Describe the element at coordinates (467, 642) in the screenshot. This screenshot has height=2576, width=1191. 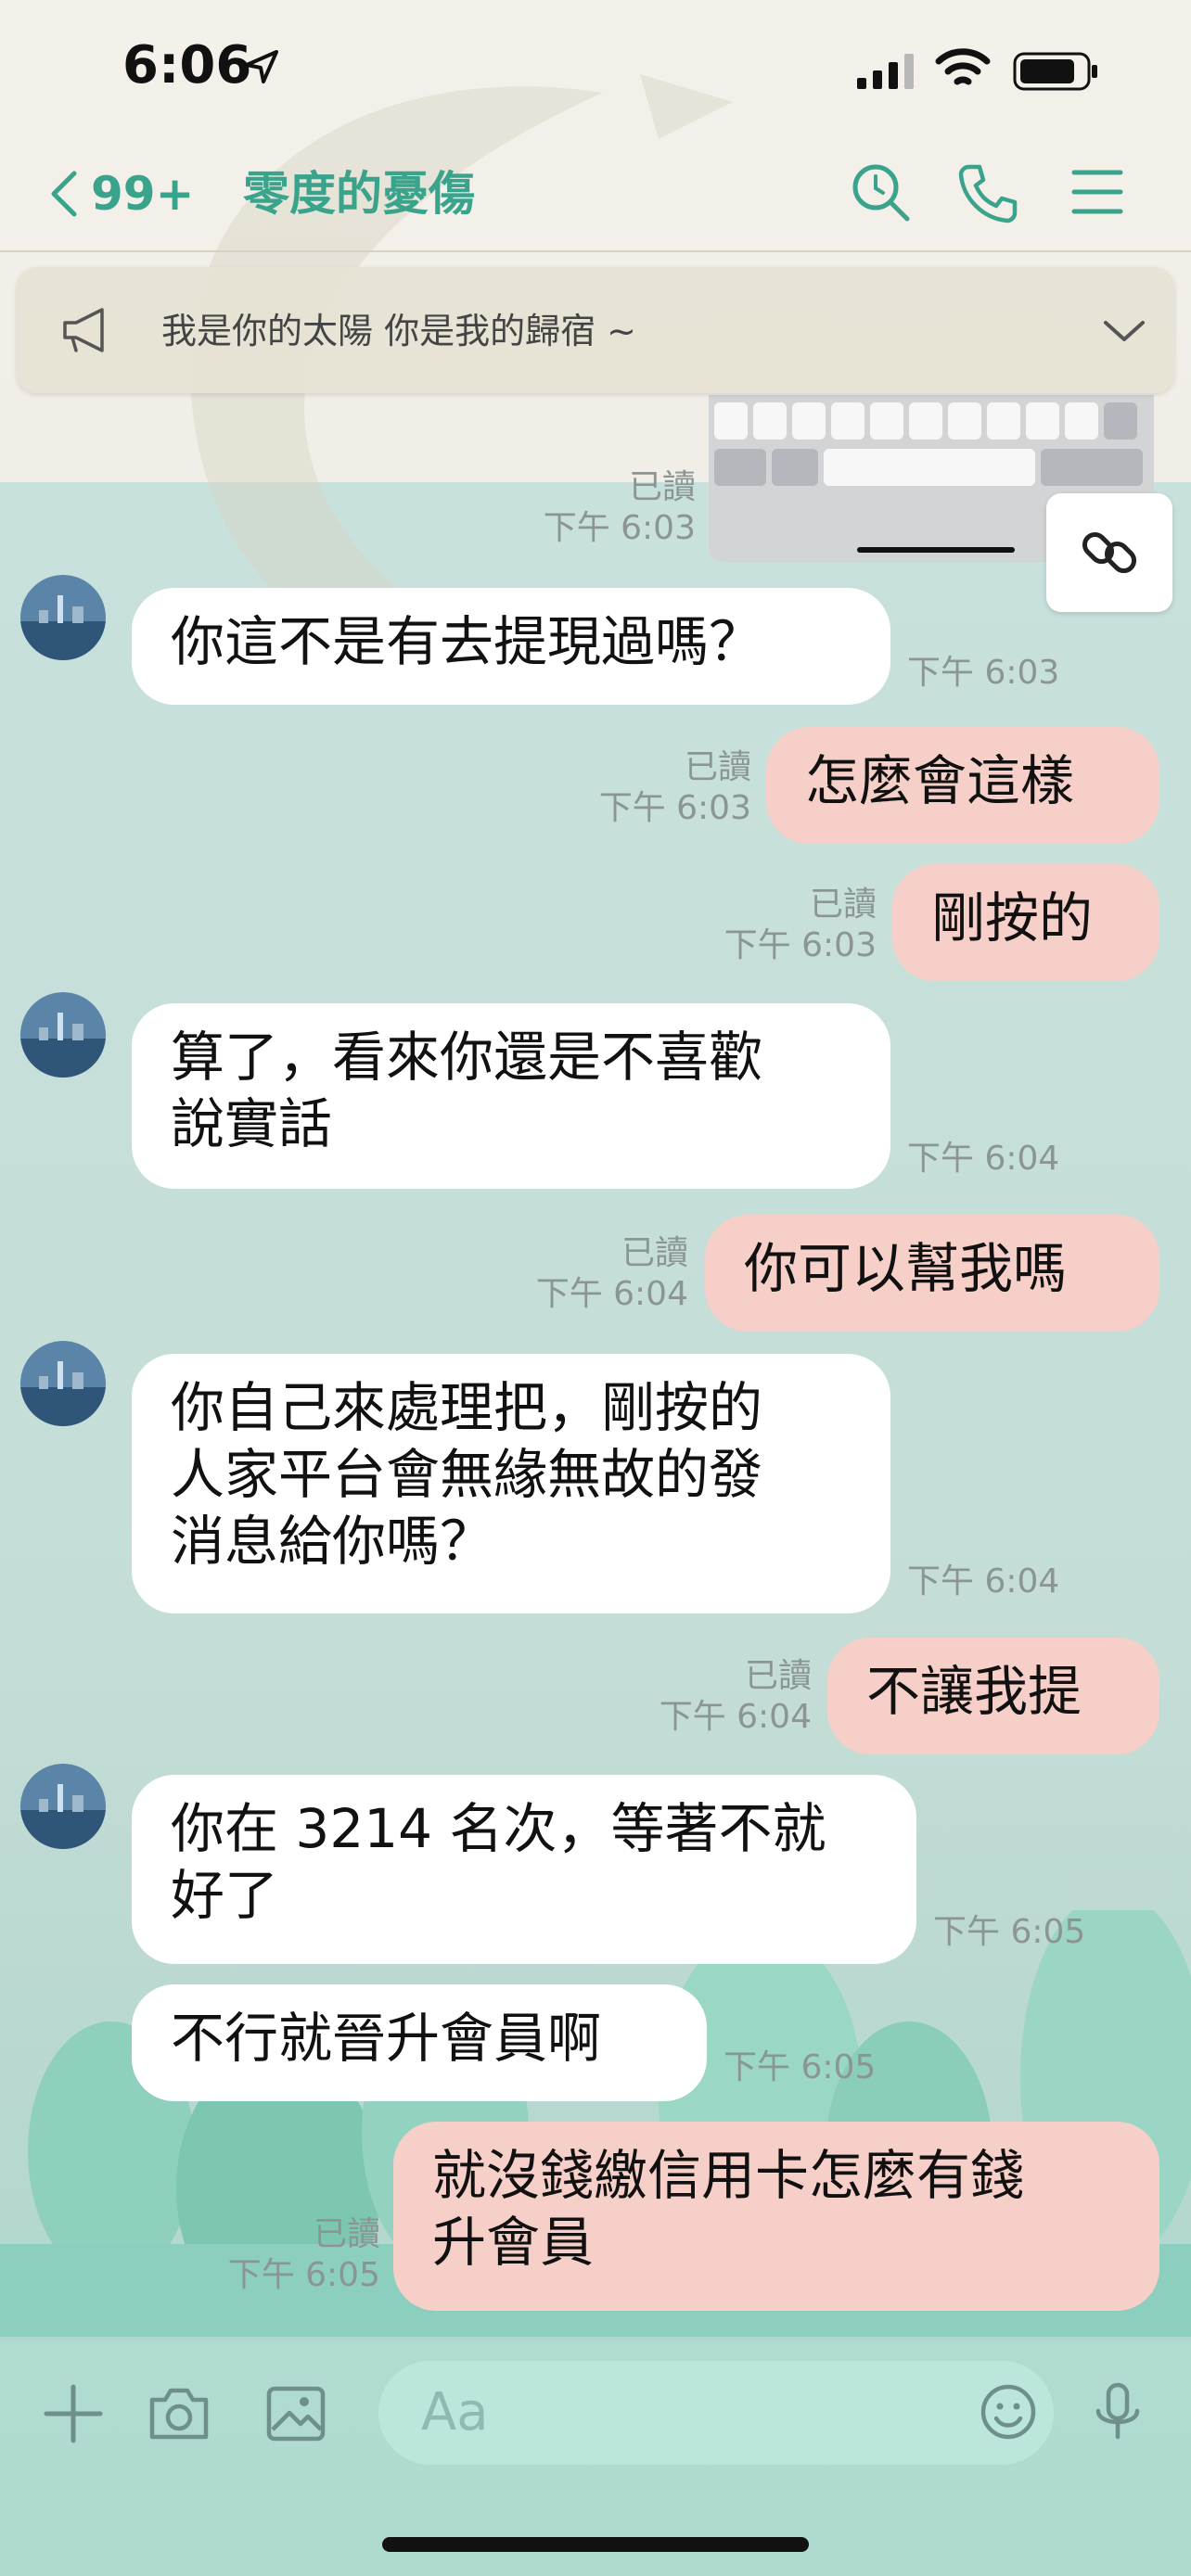
I see `message-text: 你這不是有去提現過嗎？` at that location.